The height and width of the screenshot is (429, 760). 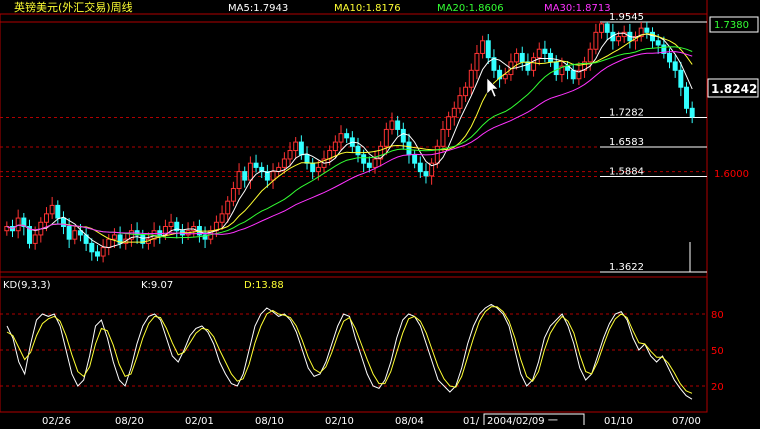 What do you see at coordinates (626, 17) in the screenshot?
I see `price-tick-label: 1.9545` at bounding box center [626, 17].